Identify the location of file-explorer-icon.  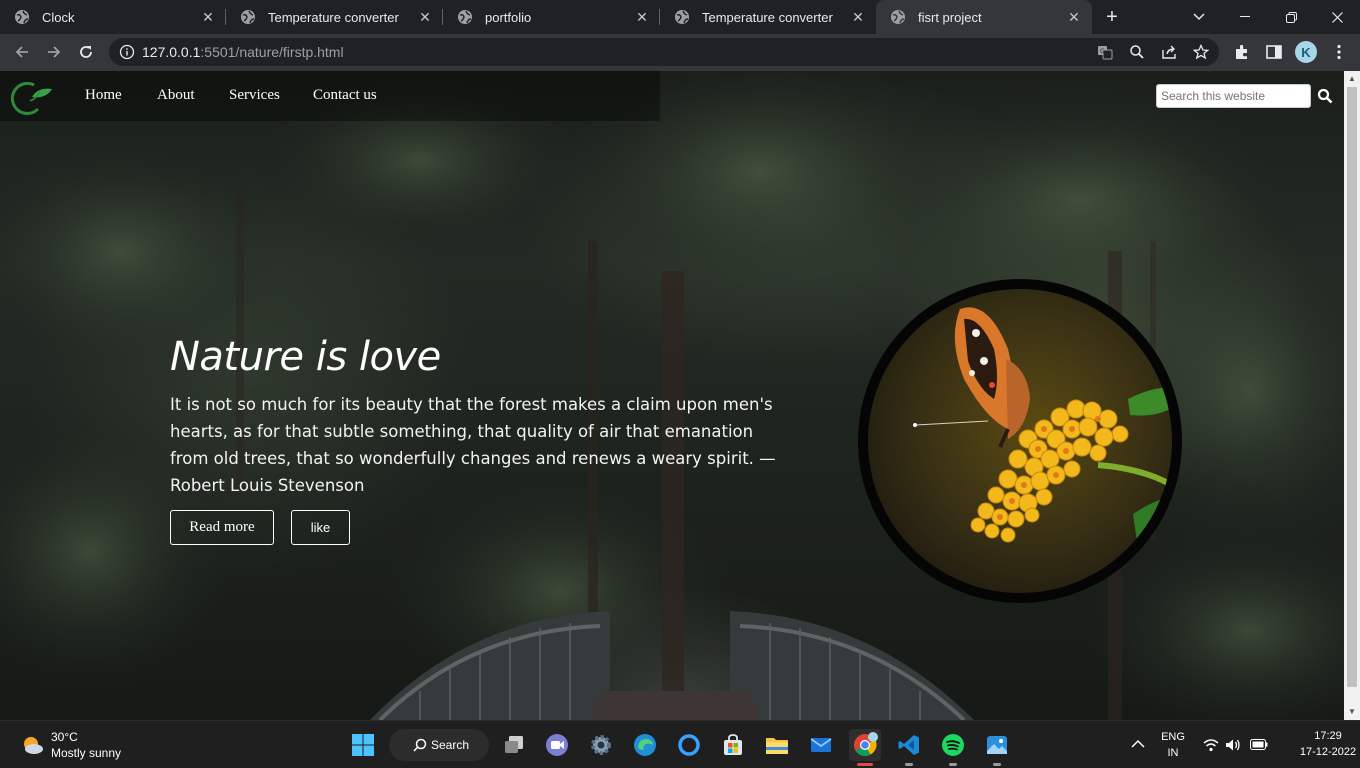
(777, 745).